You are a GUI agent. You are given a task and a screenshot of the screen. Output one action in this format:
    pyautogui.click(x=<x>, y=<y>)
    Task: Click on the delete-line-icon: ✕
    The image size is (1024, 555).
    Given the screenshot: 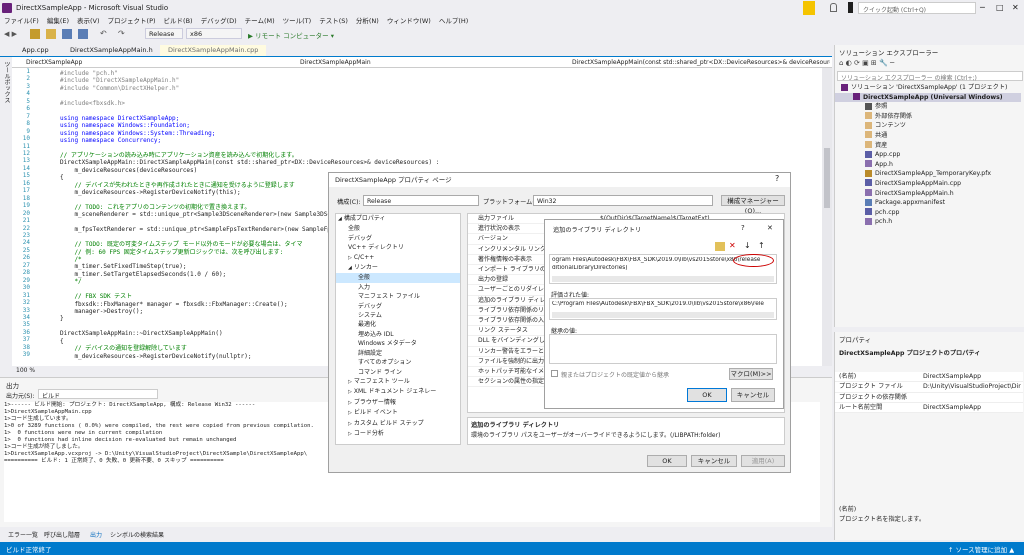 What is the action you would take?
    pyautogui.click(x=732, y=245)
    